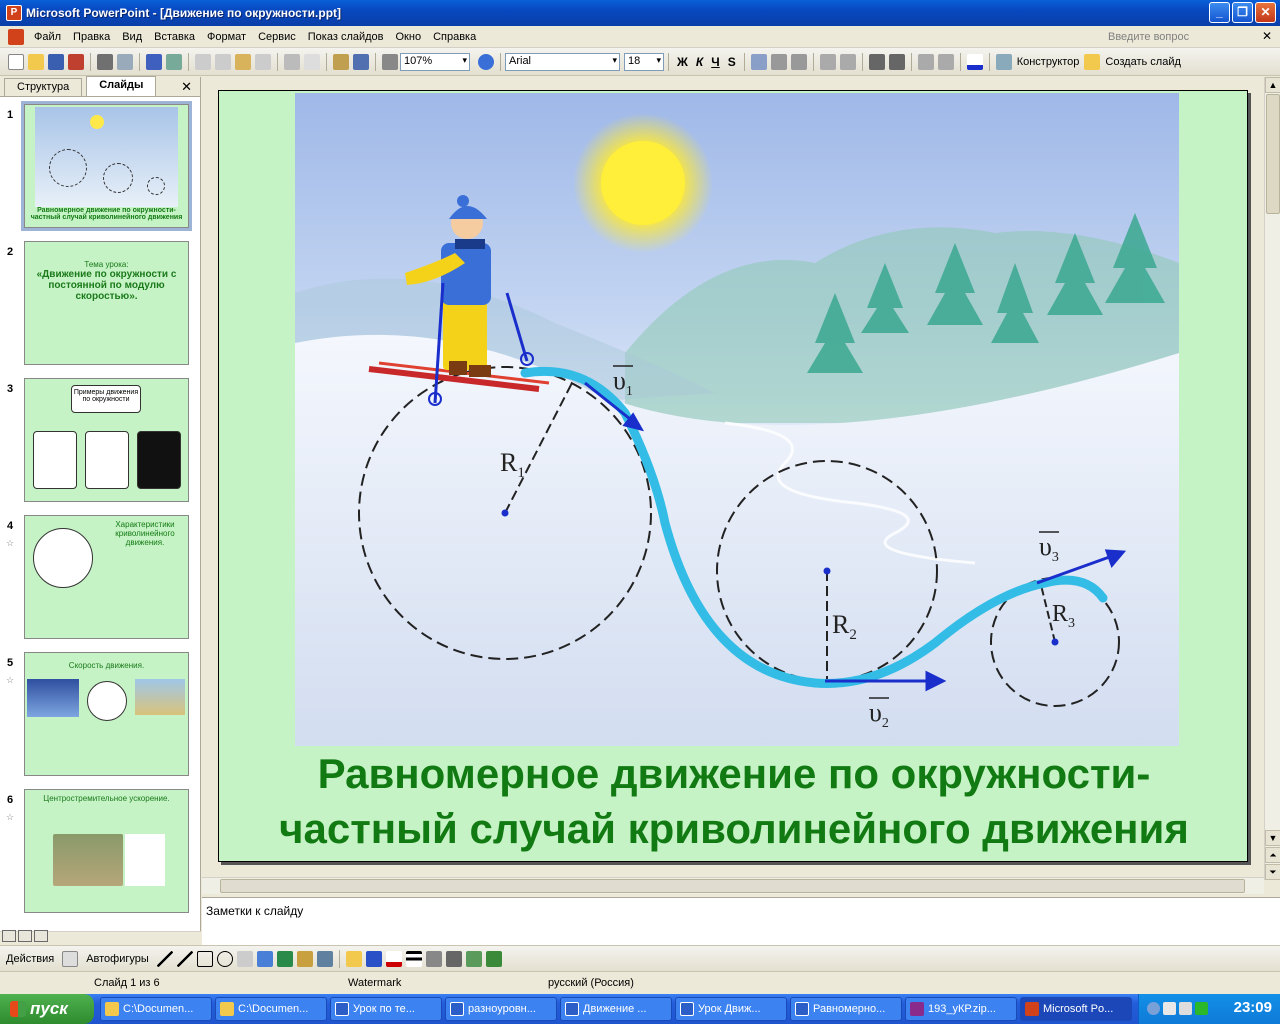 Image resolution: width=1280 pixels, height=1024 pixels. What do you see at coordinates (164, 958) in the screenshot?
I see `line-icon` at bounding box center [164, 958].